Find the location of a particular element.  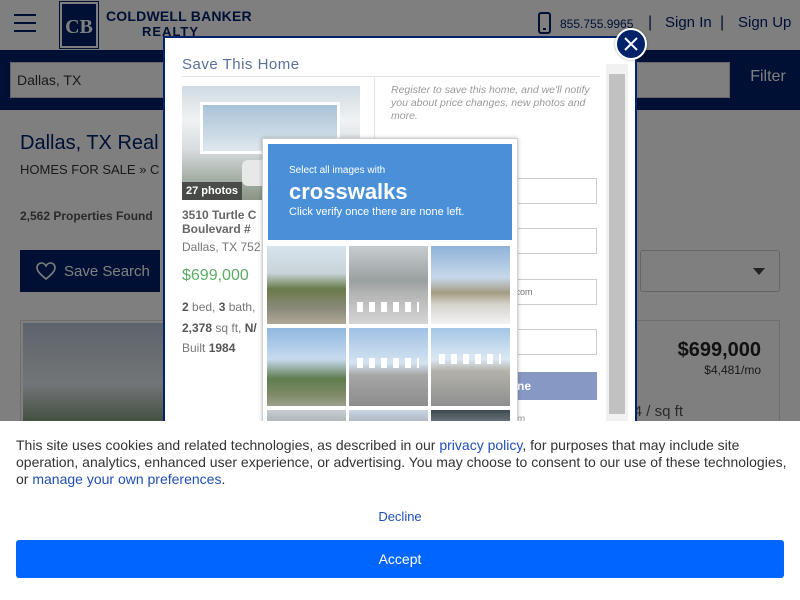

scrollbar-thumb is located at coordinates (617, 244).